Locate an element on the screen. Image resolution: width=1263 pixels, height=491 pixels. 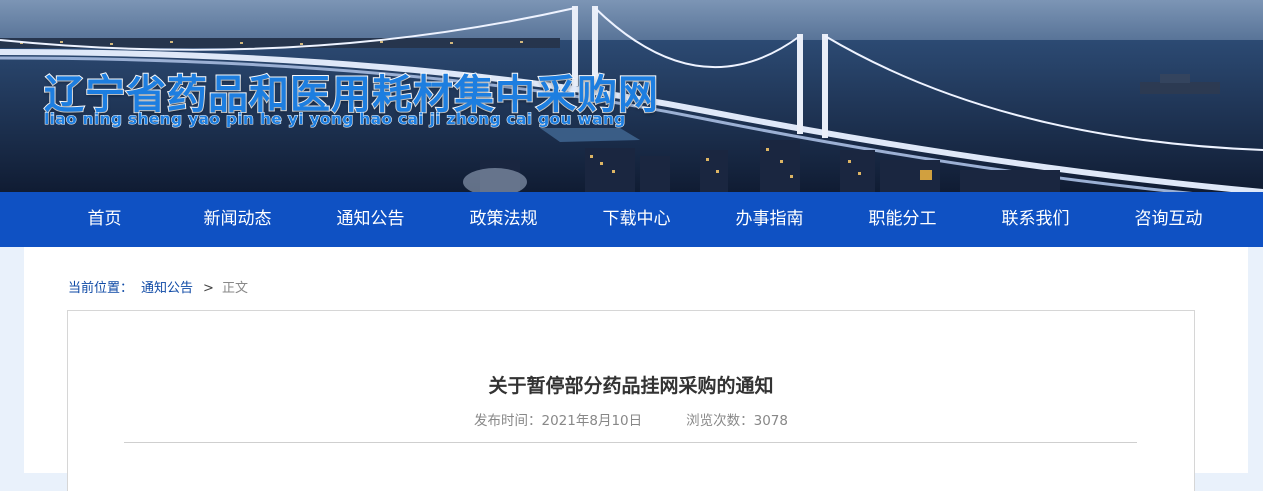
publish-label: 发布时间： is located at coordinates (508, 421).